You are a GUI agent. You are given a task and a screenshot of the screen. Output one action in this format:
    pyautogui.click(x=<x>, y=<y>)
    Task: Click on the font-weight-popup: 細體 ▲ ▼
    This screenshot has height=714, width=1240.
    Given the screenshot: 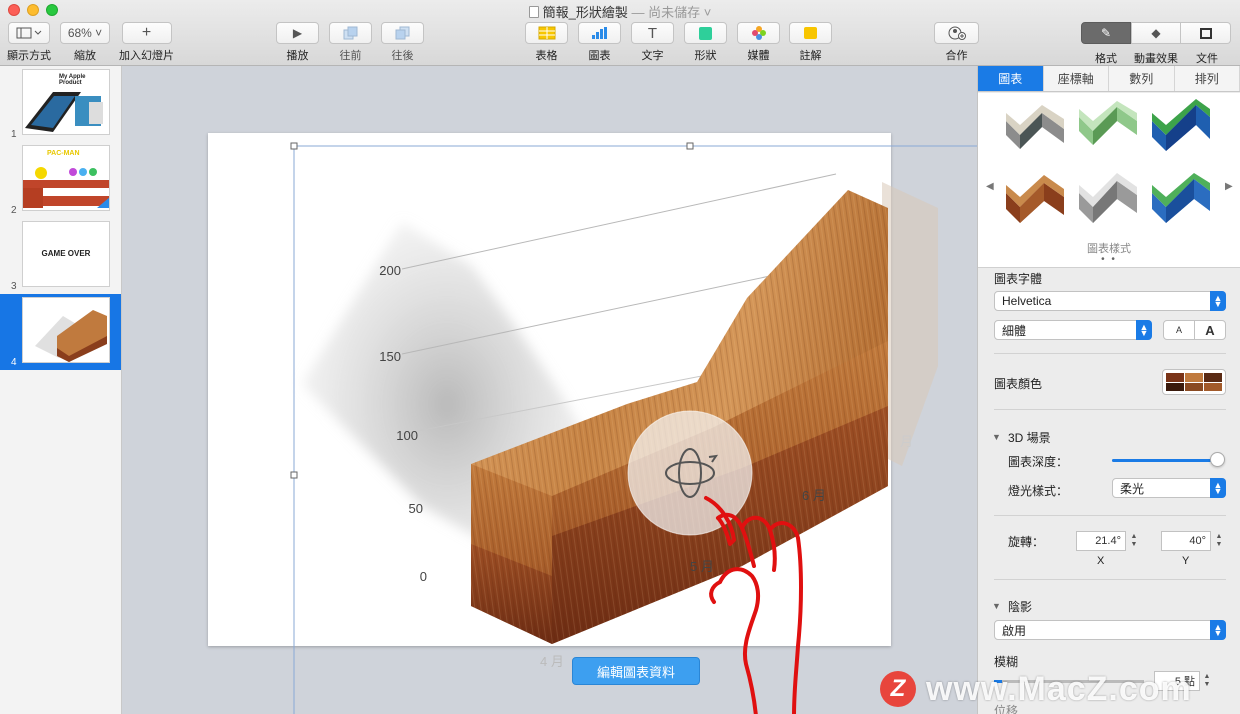 What is the action you would take?
    pyautogui.click(x=1073, y=330)
    